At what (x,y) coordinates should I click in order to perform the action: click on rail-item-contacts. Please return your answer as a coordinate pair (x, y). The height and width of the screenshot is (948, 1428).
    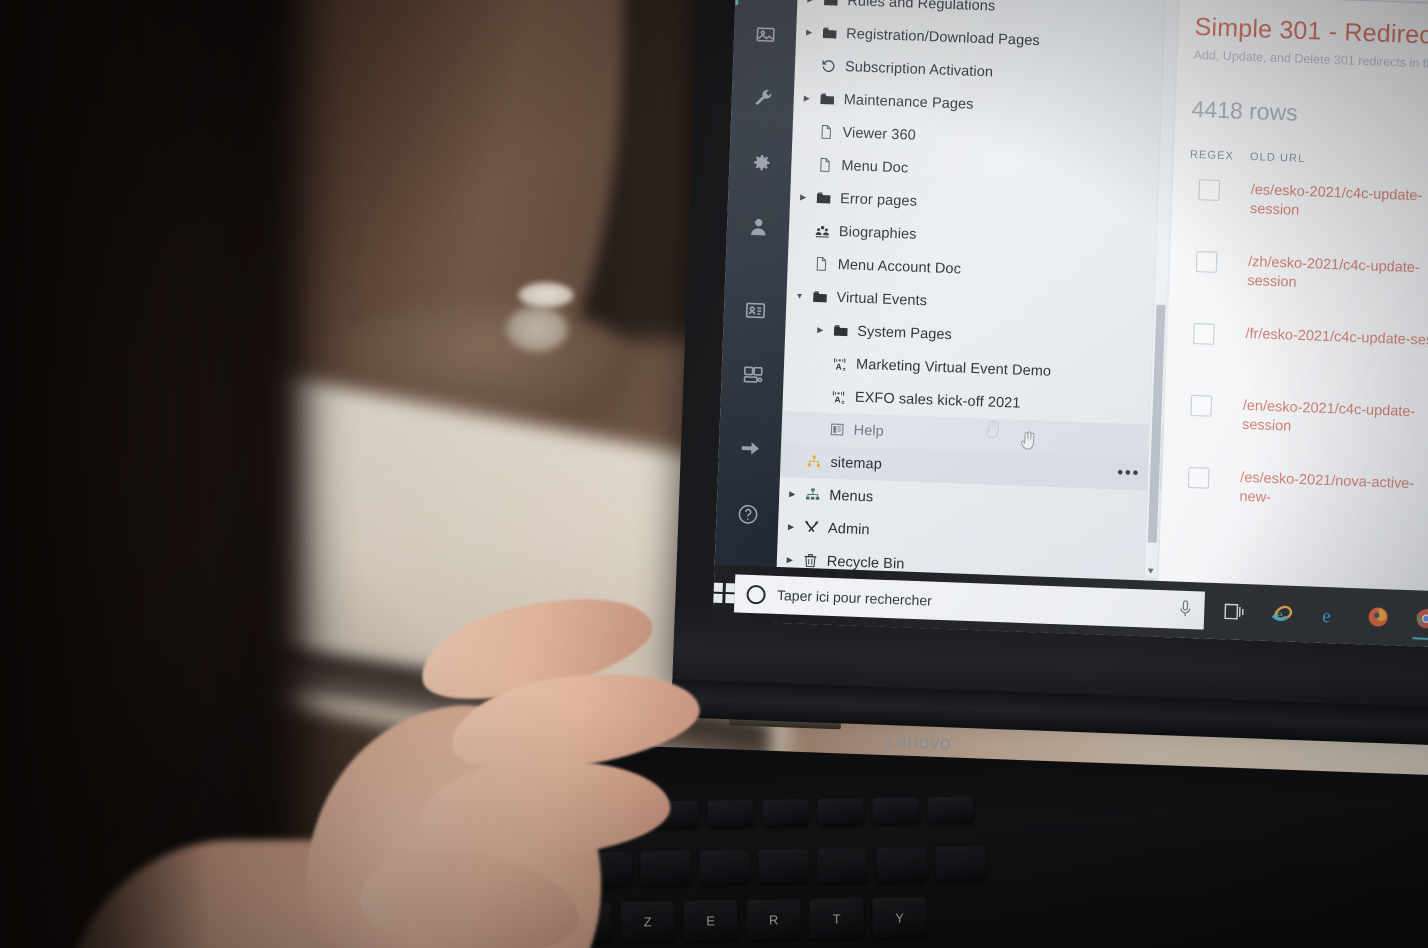
    Looking at the image, I should click on (755, 310).